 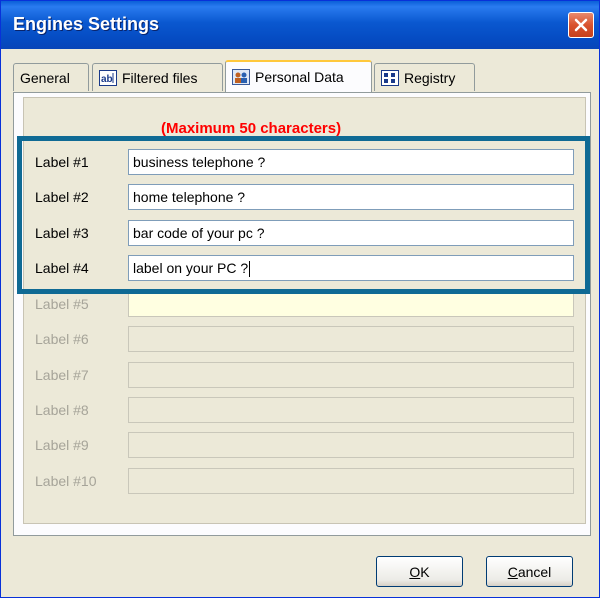 What do you see at coordinates (390, 77) in the screenshot?
I see `registry-icon` at bounding box center [390, 77].